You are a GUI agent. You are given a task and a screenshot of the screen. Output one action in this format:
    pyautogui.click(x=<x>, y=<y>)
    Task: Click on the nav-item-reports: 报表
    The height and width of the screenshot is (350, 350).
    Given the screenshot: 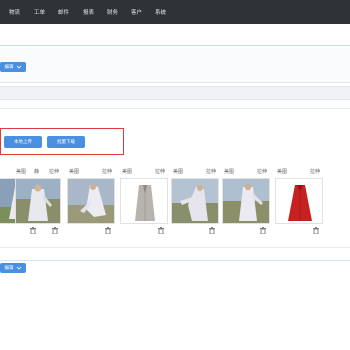 What is the action you would take?
    pyautogui.click(x=88, y=12)
    